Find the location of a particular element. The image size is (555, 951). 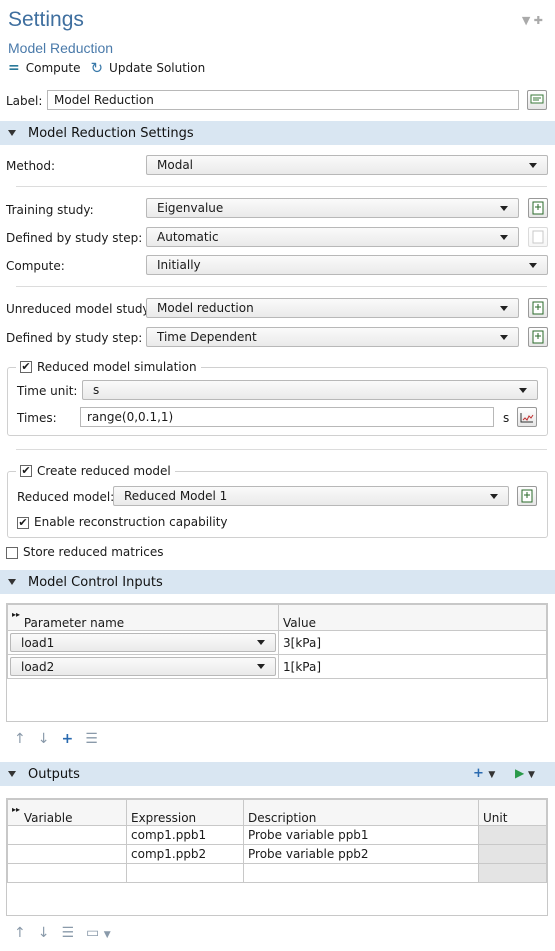

value-cell: 1[kPa] is located at coordinates (412, 666).